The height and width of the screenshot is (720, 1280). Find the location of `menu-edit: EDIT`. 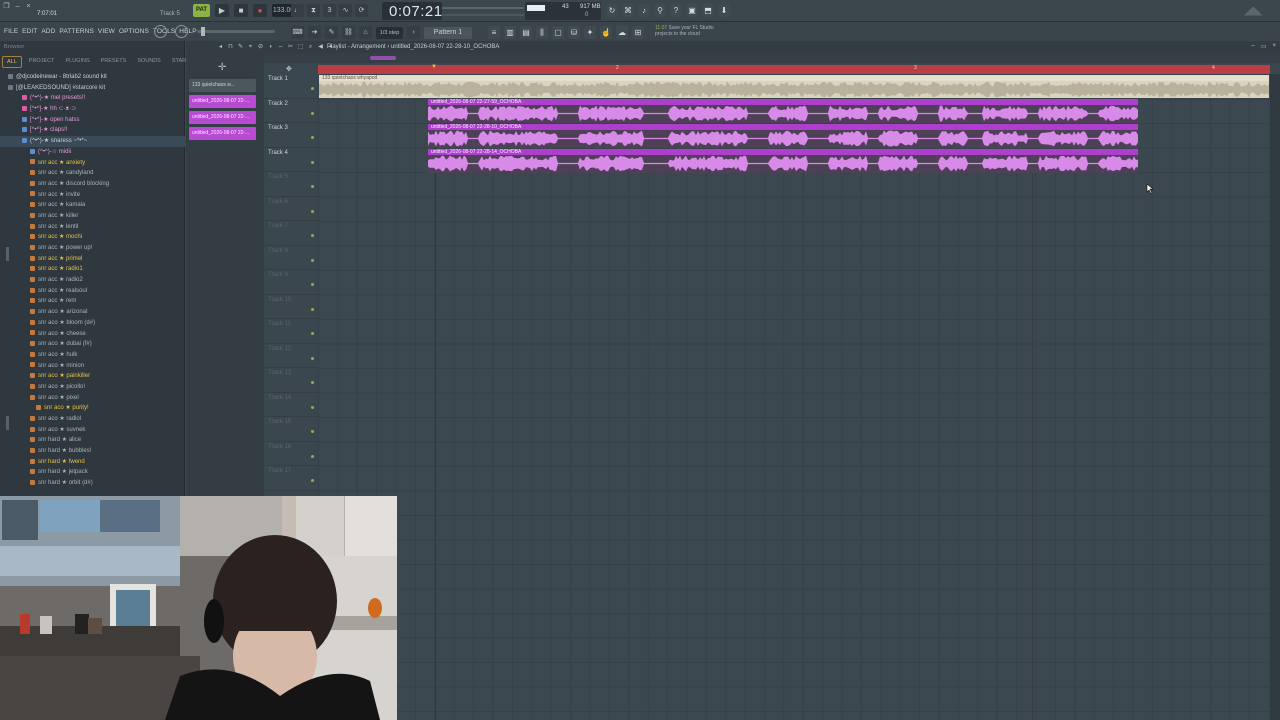

menu-edit: EDIT is located at coordinates (29, 31).